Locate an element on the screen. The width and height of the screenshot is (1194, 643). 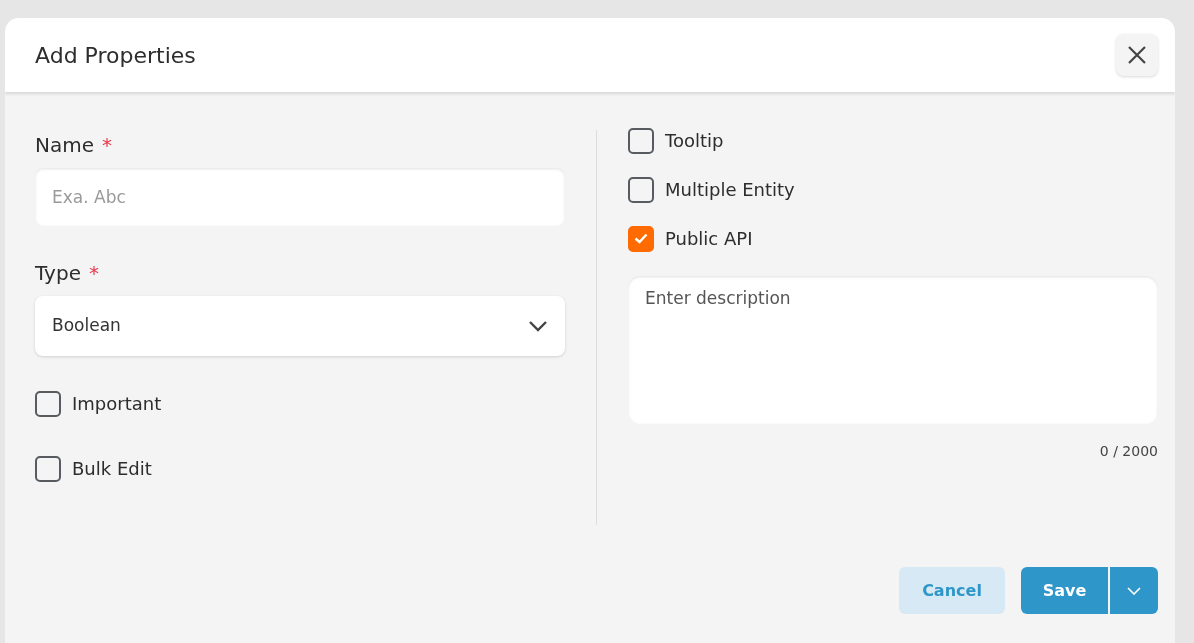
checkbox-label: Tooltip is located at coordinates (694, 141).